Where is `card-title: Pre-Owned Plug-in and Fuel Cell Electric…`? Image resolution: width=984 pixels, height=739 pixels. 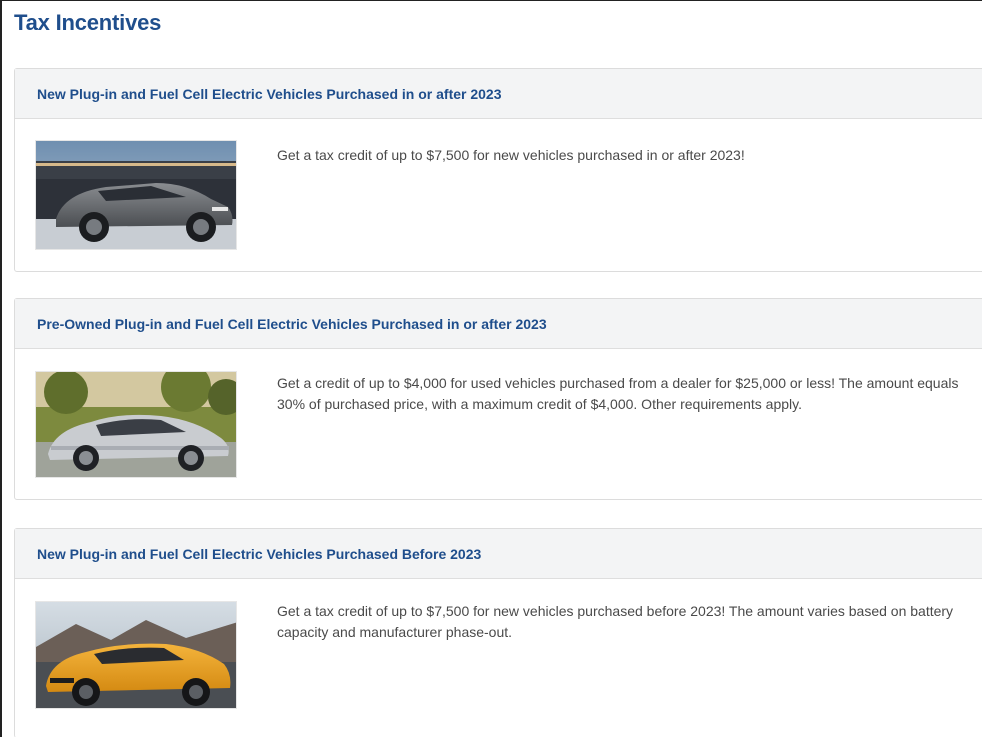
card-title: Pre-Owned Plug-in and Fuel Cell Electric… is located at coordinates (292, 324).